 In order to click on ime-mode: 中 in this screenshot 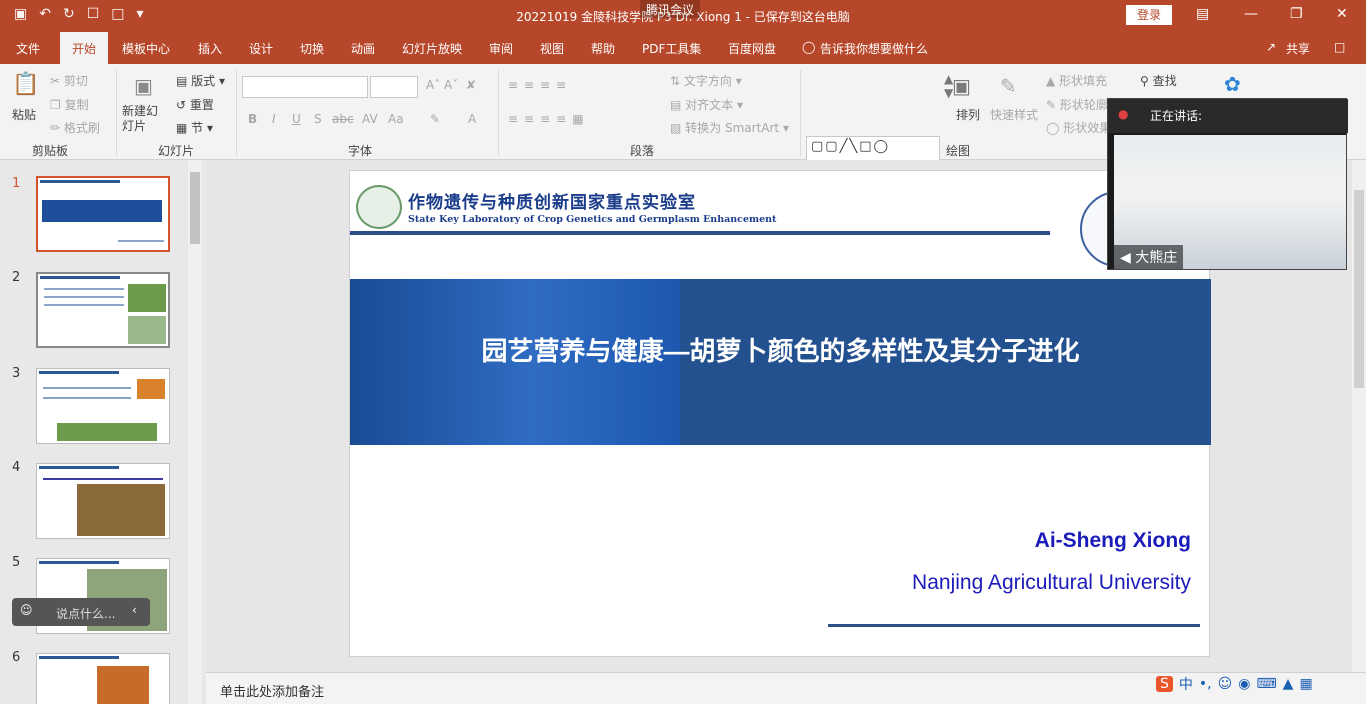, I will do `click(1186, 684)`.